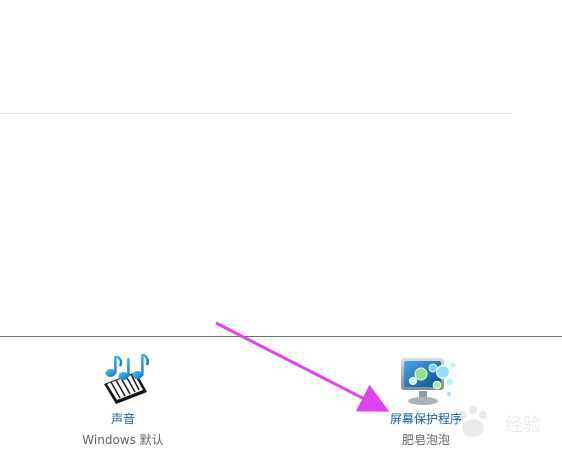 Image resolution: width=562 pixels, height=460 pixels. Describe the element at coordinates (523, 425) in the screenshot. I see `watermark-text: 经验` at that location.